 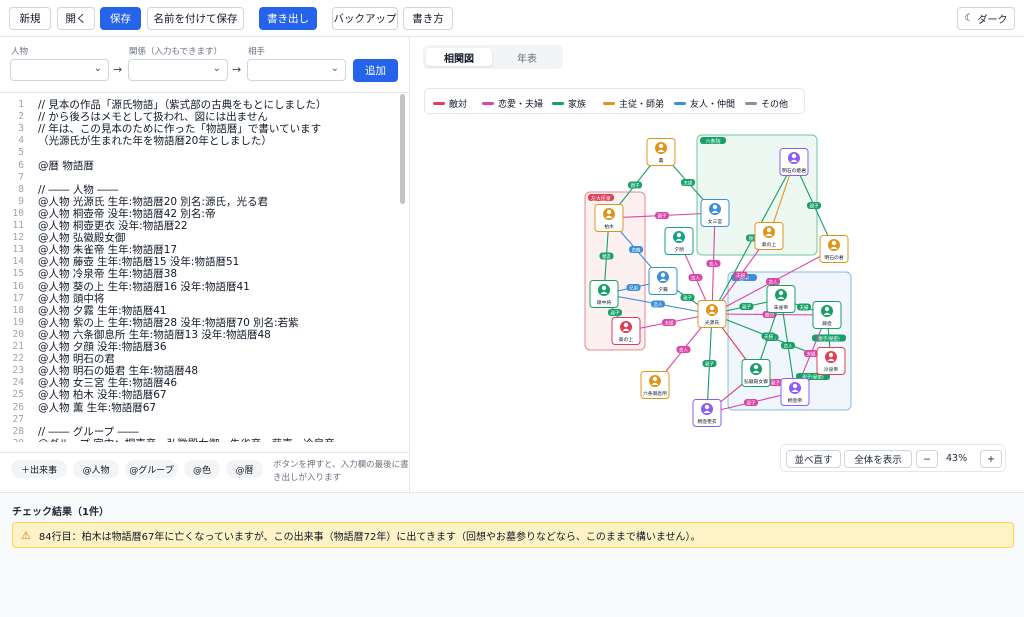 I want to click on line-number: 29, so click(x=12, y=440).